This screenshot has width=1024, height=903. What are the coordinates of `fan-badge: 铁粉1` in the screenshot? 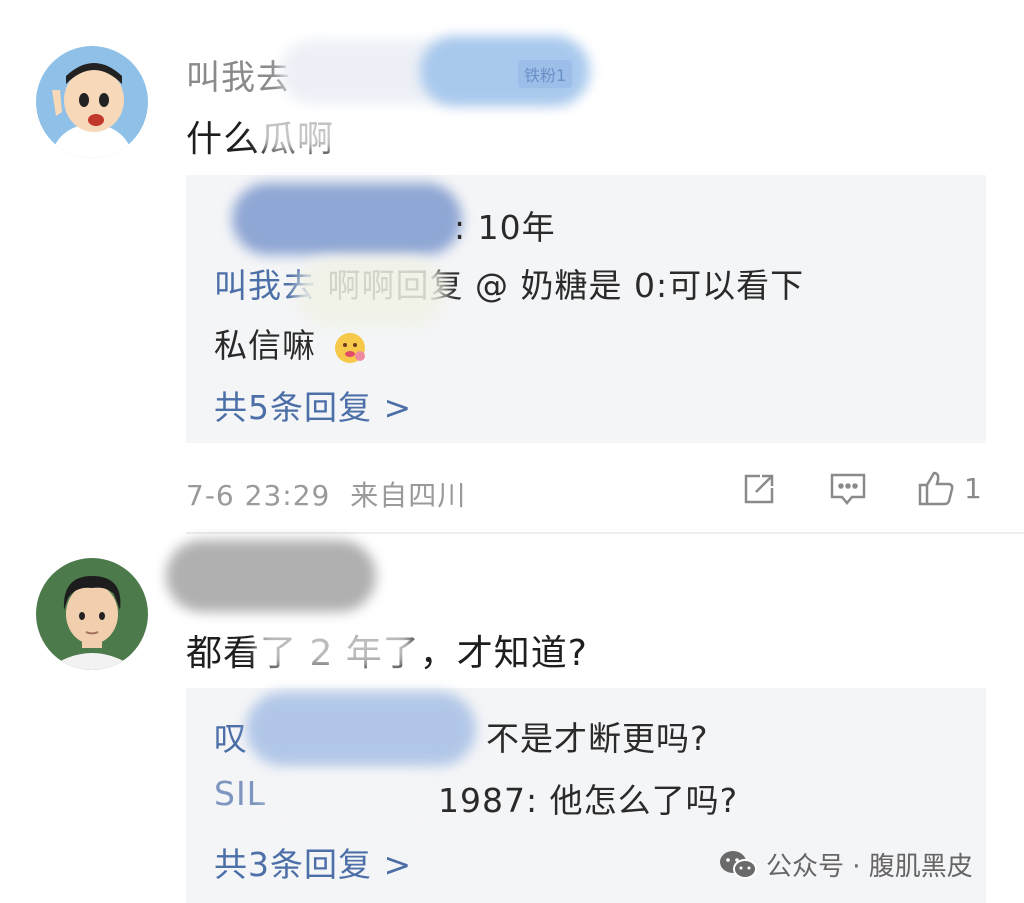 It's located at (545, 74).